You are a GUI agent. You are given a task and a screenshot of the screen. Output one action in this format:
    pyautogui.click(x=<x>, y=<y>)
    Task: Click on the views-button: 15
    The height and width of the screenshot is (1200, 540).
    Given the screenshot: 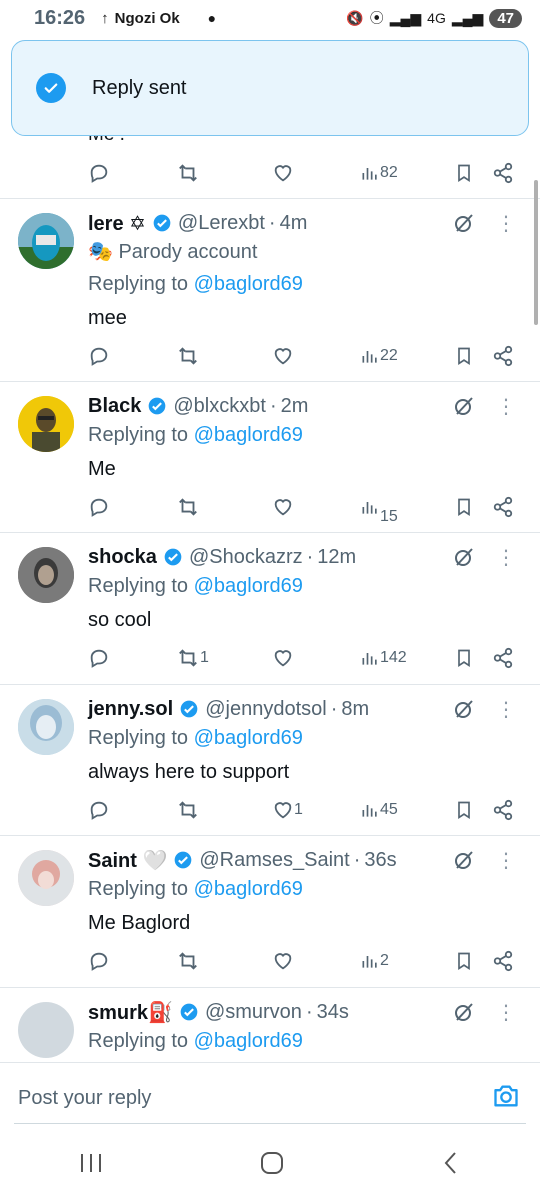 What is the action you would take?
    pyautogui.click(x=379, y=511)
    